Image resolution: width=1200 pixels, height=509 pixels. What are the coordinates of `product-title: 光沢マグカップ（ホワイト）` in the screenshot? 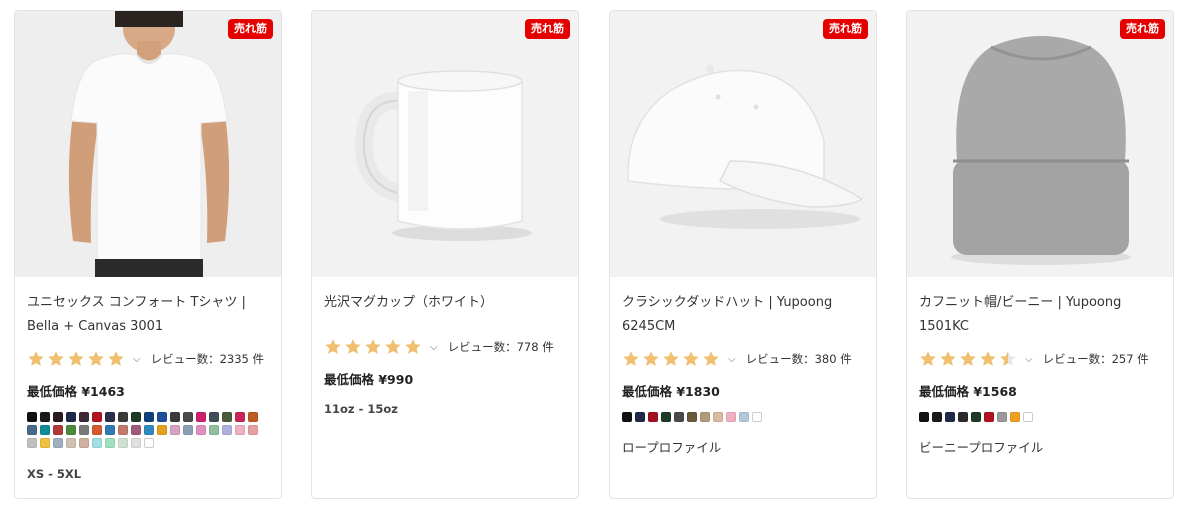 It's located at (445, 303).